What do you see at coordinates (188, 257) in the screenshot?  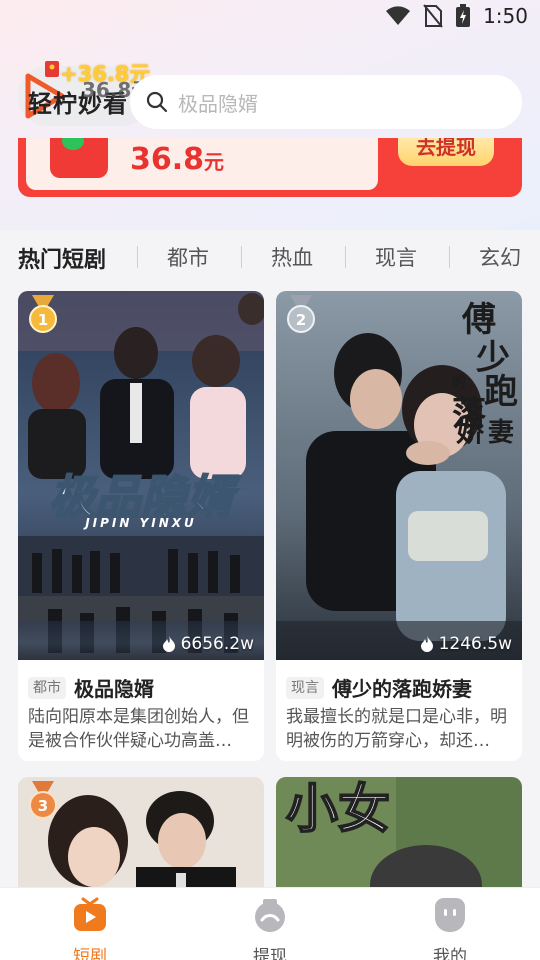 I see `tab-city: 都市` at bounding box center [188, 257].